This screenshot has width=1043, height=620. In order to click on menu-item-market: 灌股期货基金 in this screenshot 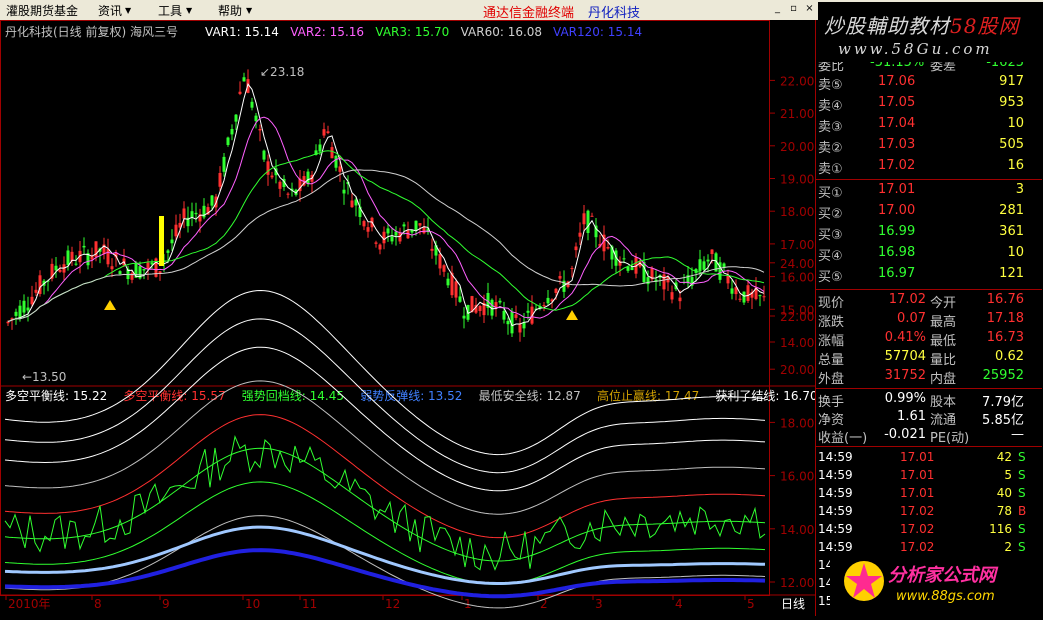, I will do `click(42, 10)`.